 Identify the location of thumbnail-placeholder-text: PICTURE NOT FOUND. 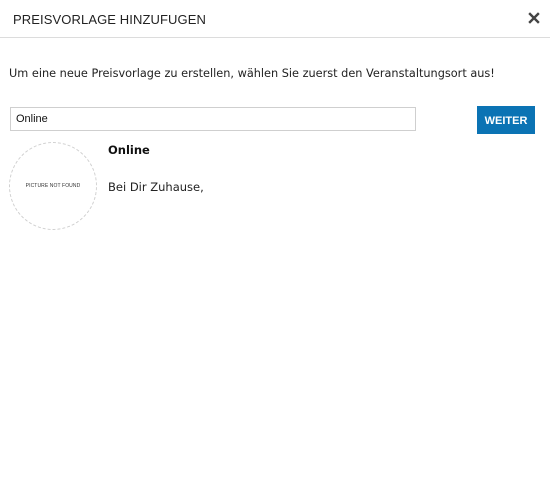
(53, 186).